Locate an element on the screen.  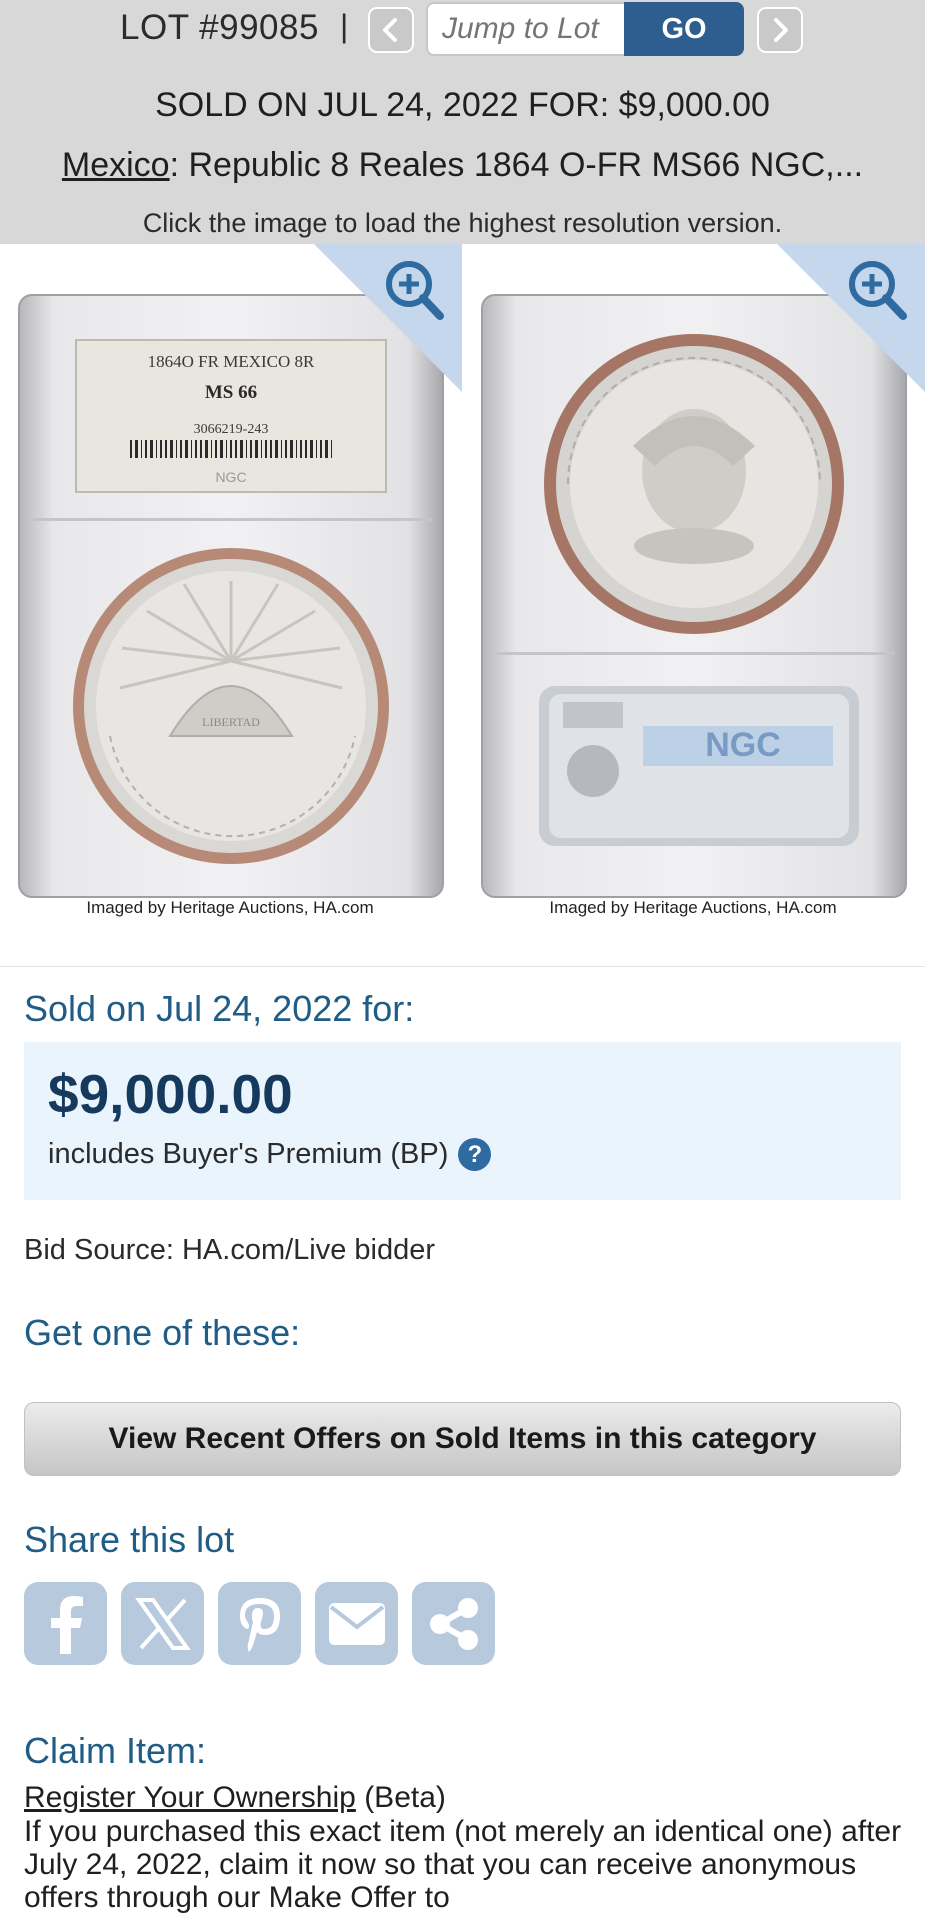
x-icon is located at coordinates (162, 1623).